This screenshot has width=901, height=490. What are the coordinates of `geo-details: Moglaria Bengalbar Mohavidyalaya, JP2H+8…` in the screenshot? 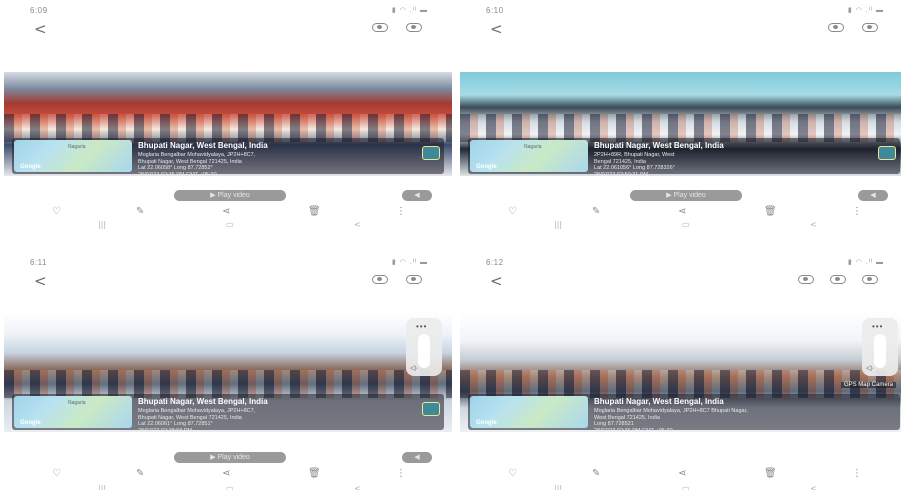 It's located at (197, 164).